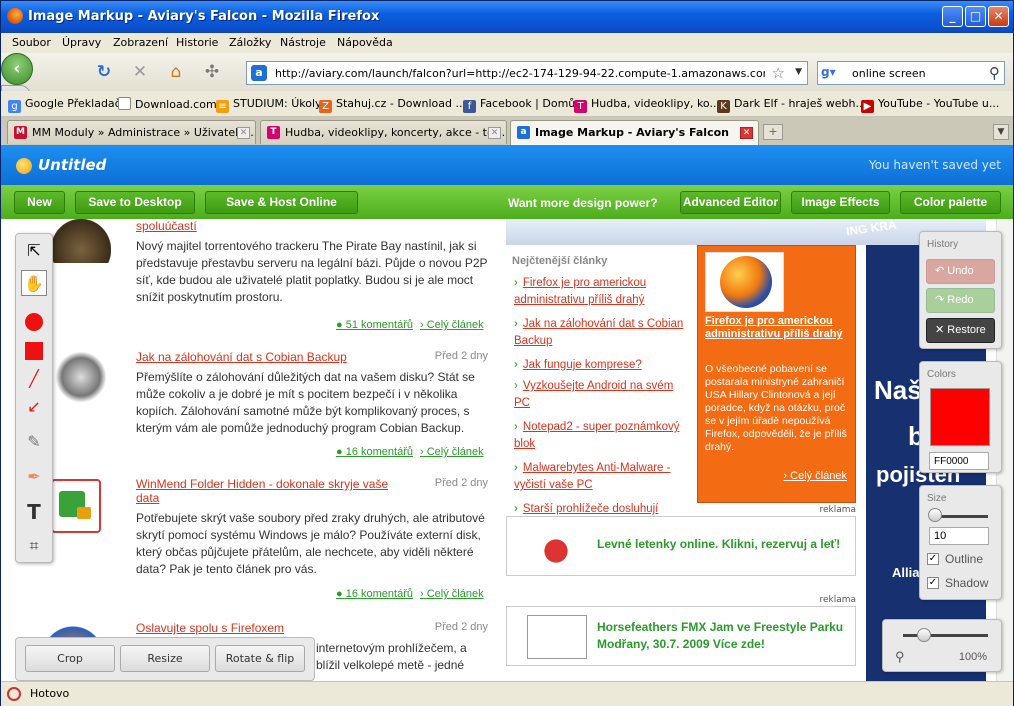  What do you see at coordinates (260, 658) in the screenshot?
I see `rotate-flip-button: Rotate & flip` at bounding box center [260, 658].